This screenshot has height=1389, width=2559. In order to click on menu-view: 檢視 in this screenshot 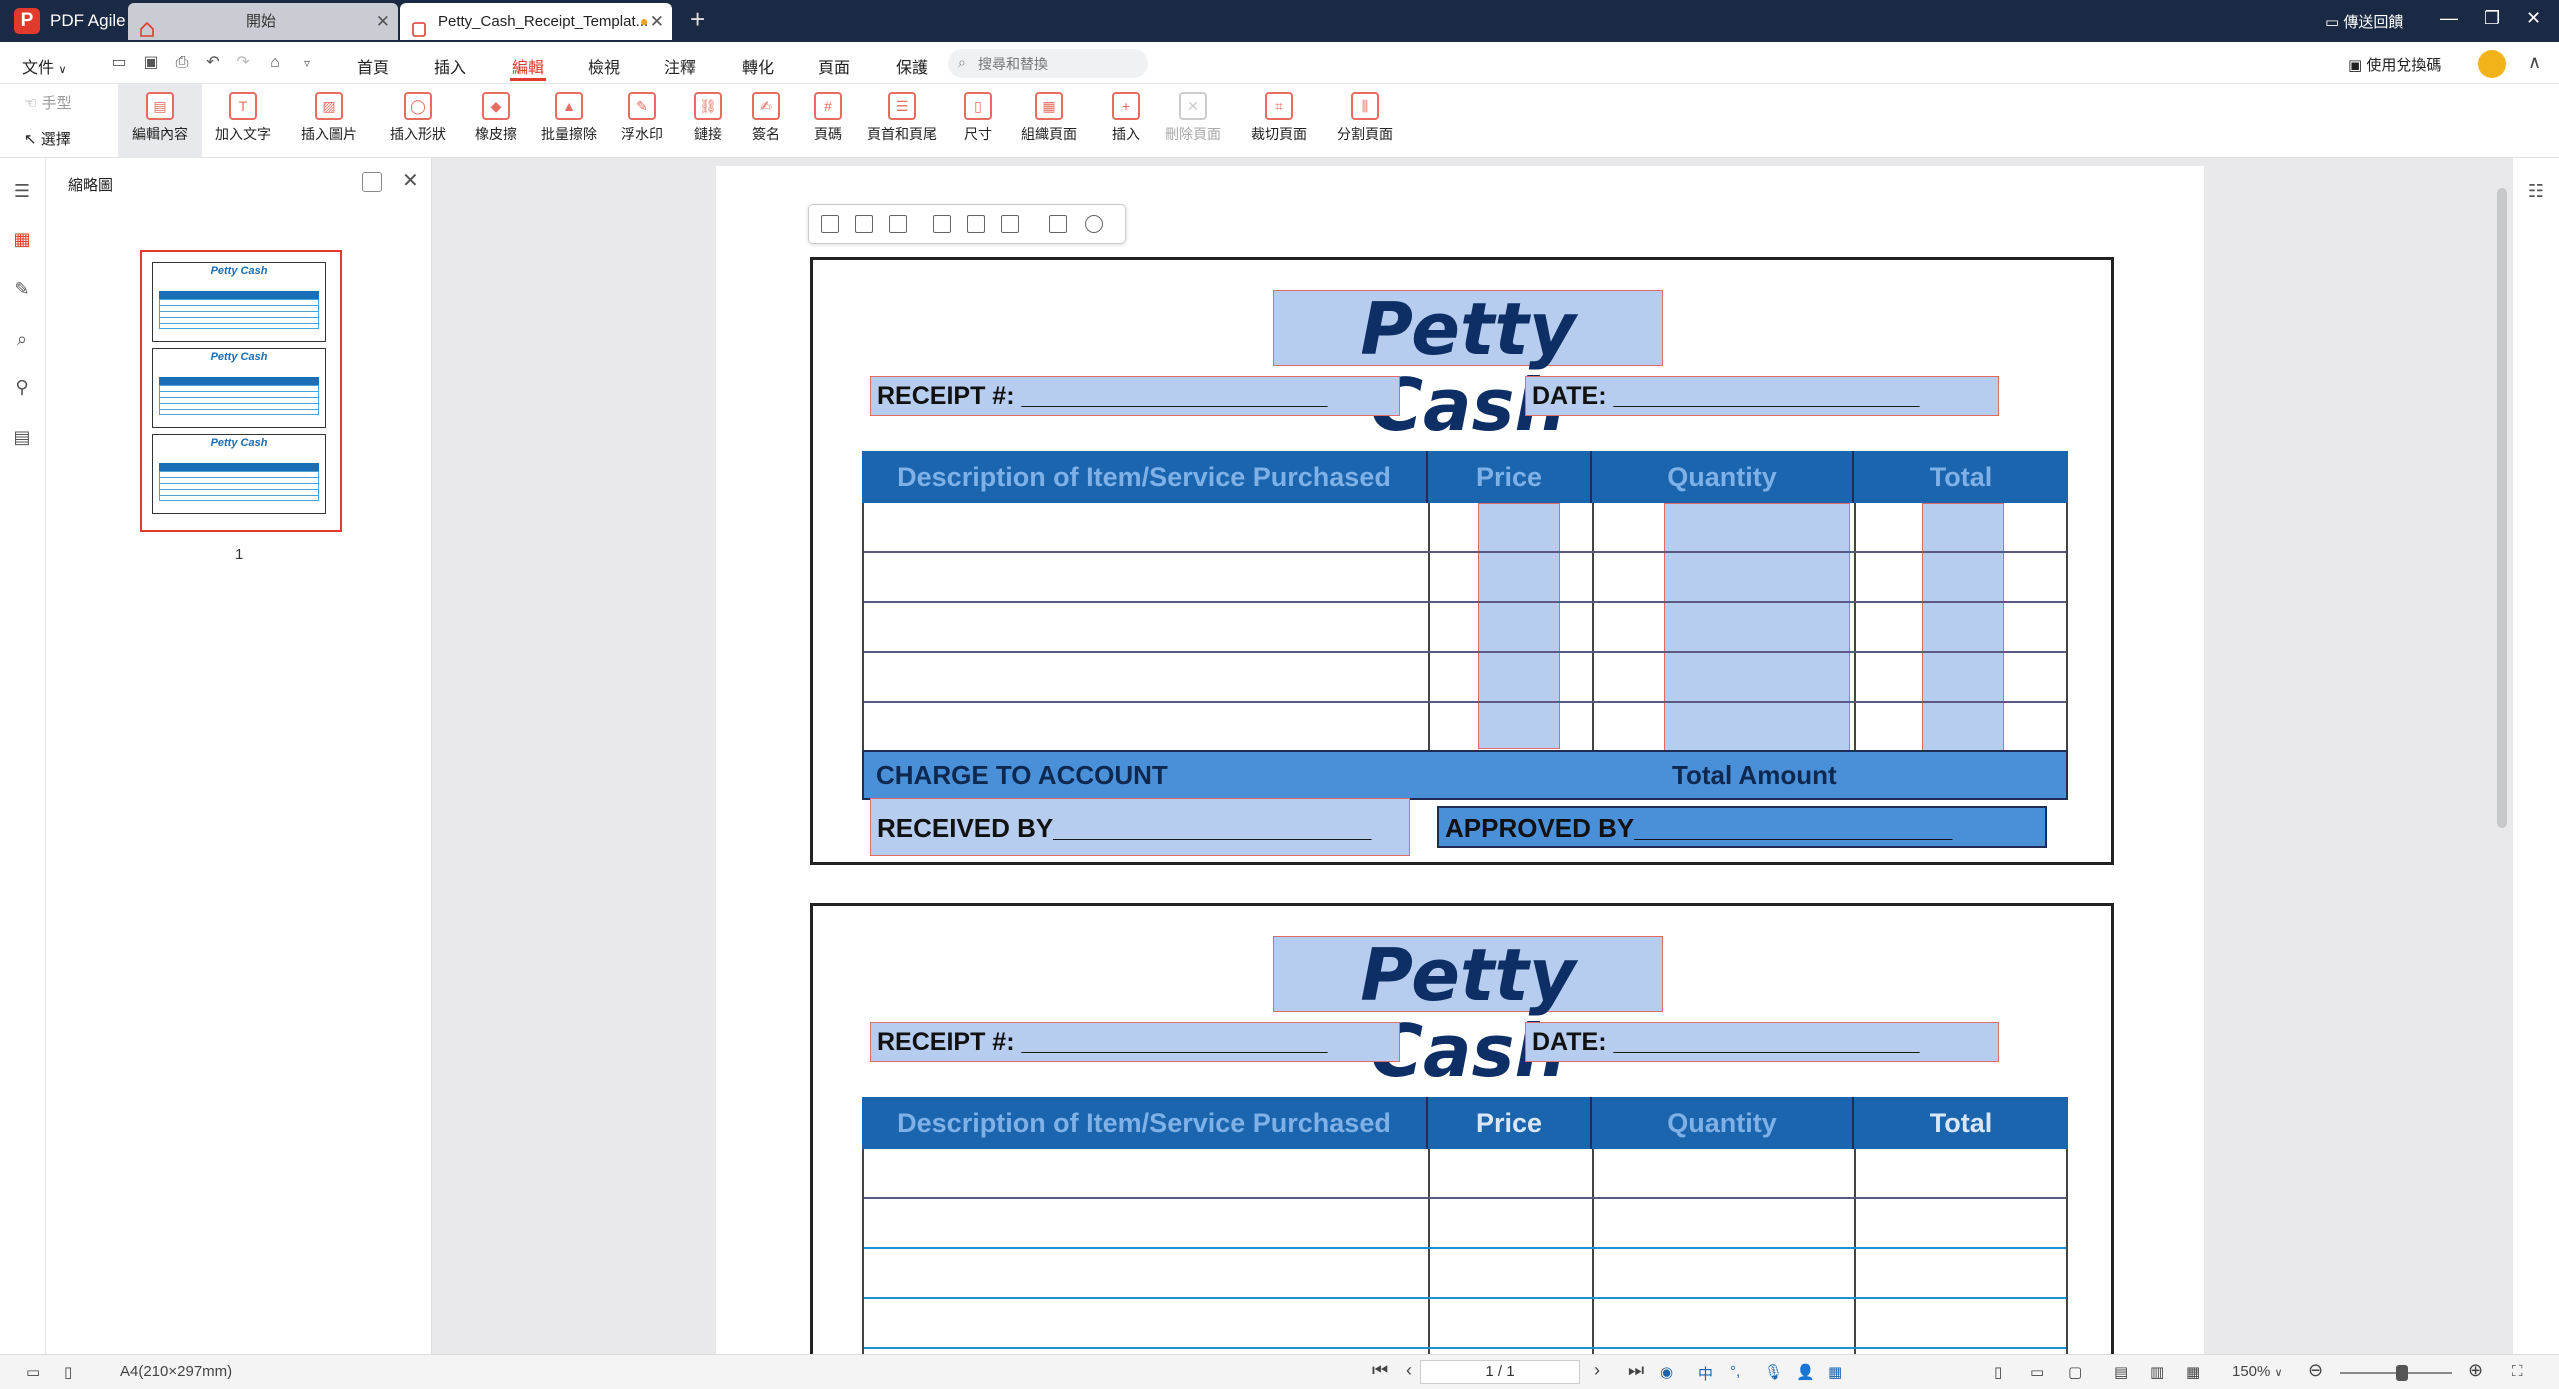, I will do `click(604, 66)`.